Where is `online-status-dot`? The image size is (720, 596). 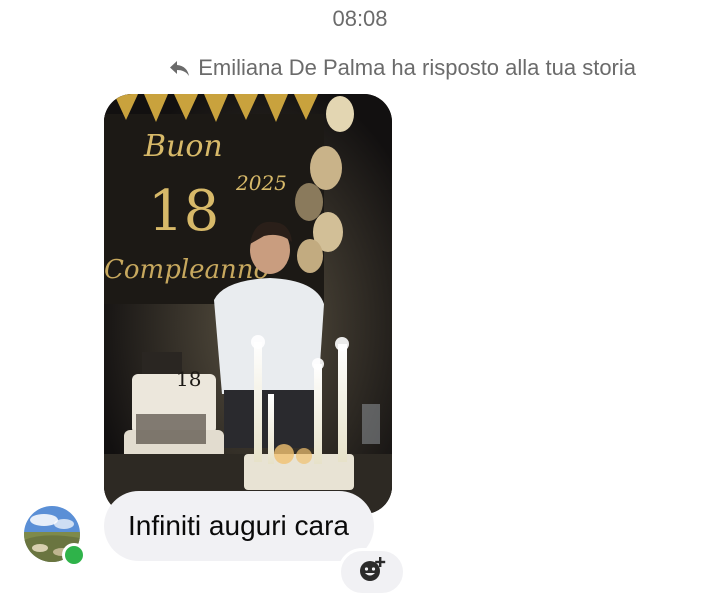 online-status-dot is located at coordinates (74, 555).